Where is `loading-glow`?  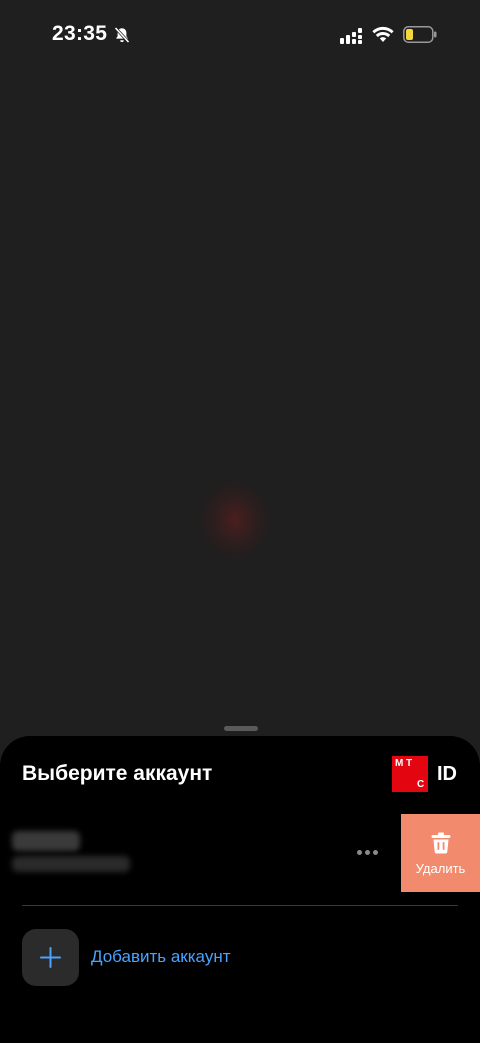 loading-glow is located at coordinates (235, 520).